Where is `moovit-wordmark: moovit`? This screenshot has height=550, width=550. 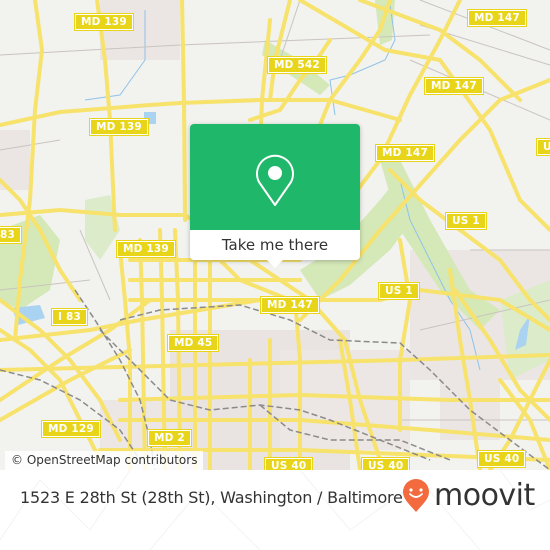 moovit-wordmark: moovit is located at coordinates (484, 495).